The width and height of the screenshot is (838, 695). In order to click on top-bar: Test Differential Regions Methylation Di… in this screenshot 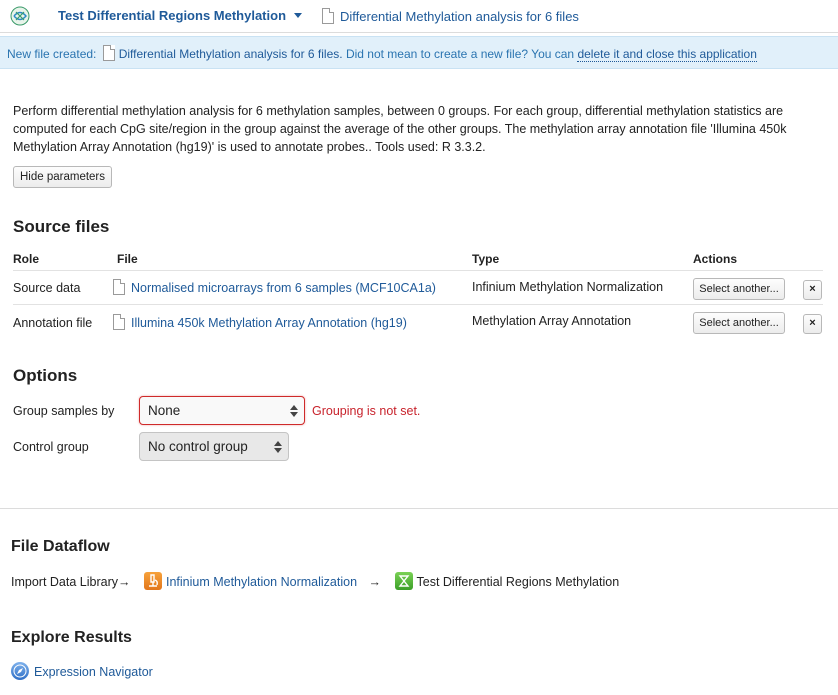, I will do `click(419, 16)`.